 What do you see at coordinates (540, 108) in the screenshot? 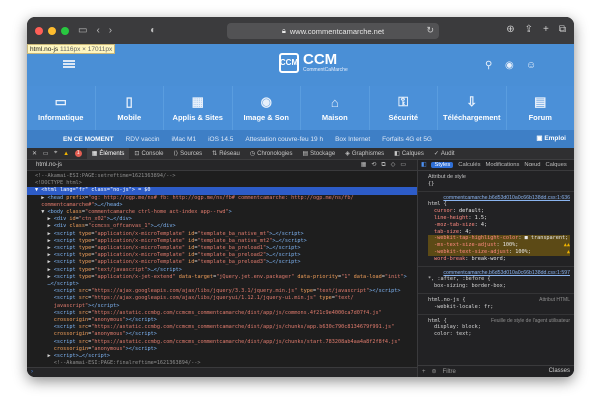
I see `nav-item-forum: ▤ Forum` at bounding box center [540, 108].